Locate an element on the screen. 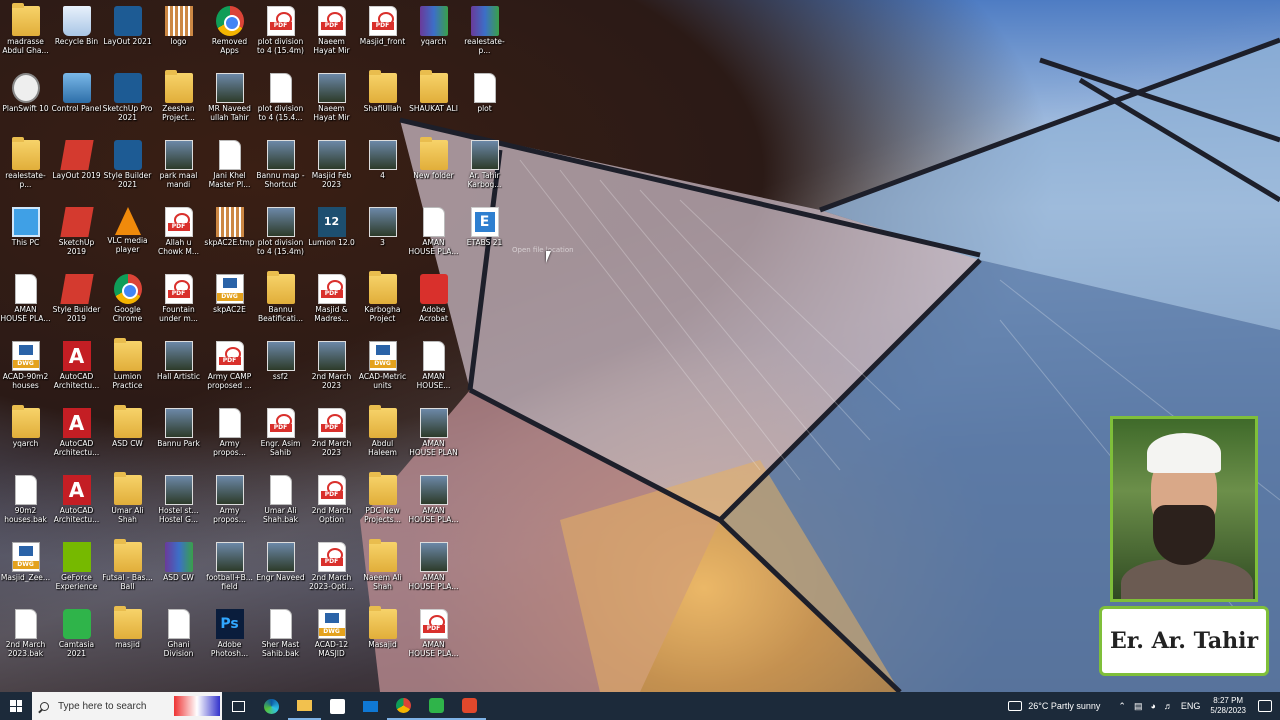 This screenshot has height=720, width=1280. desktop-icon: masjid is located at coordinates (127, 638).